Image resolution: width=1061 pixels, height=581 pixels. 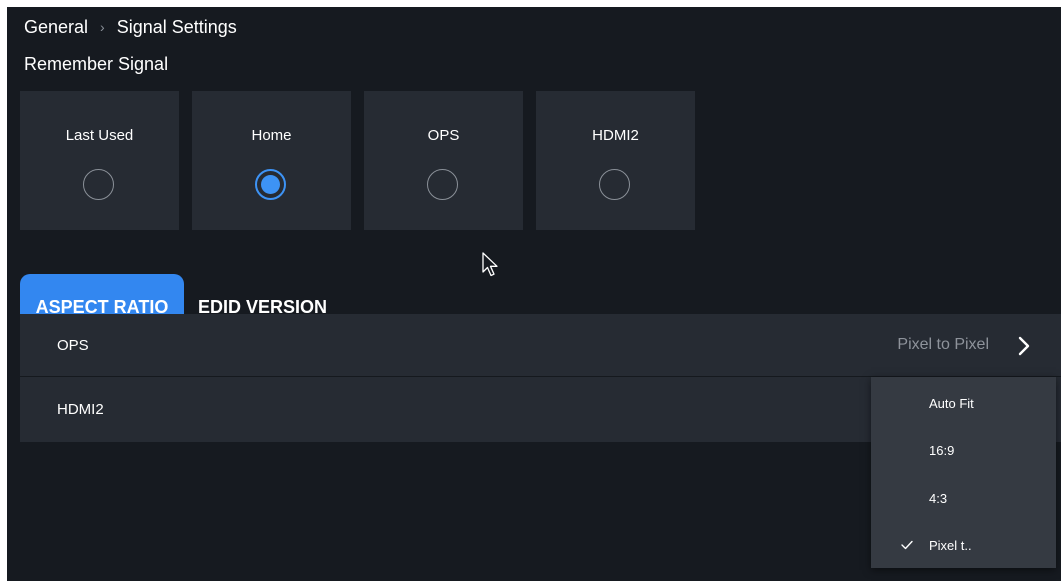 What do you see at coordinates (99, 135) in the screenshot?
I see `signal-option-label: Last Used` at bounding box center [99, 135].